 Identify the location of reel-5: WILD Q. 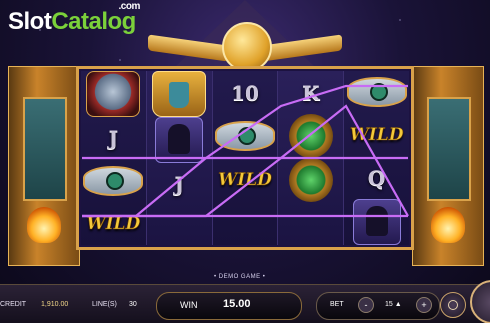
(376, 158).